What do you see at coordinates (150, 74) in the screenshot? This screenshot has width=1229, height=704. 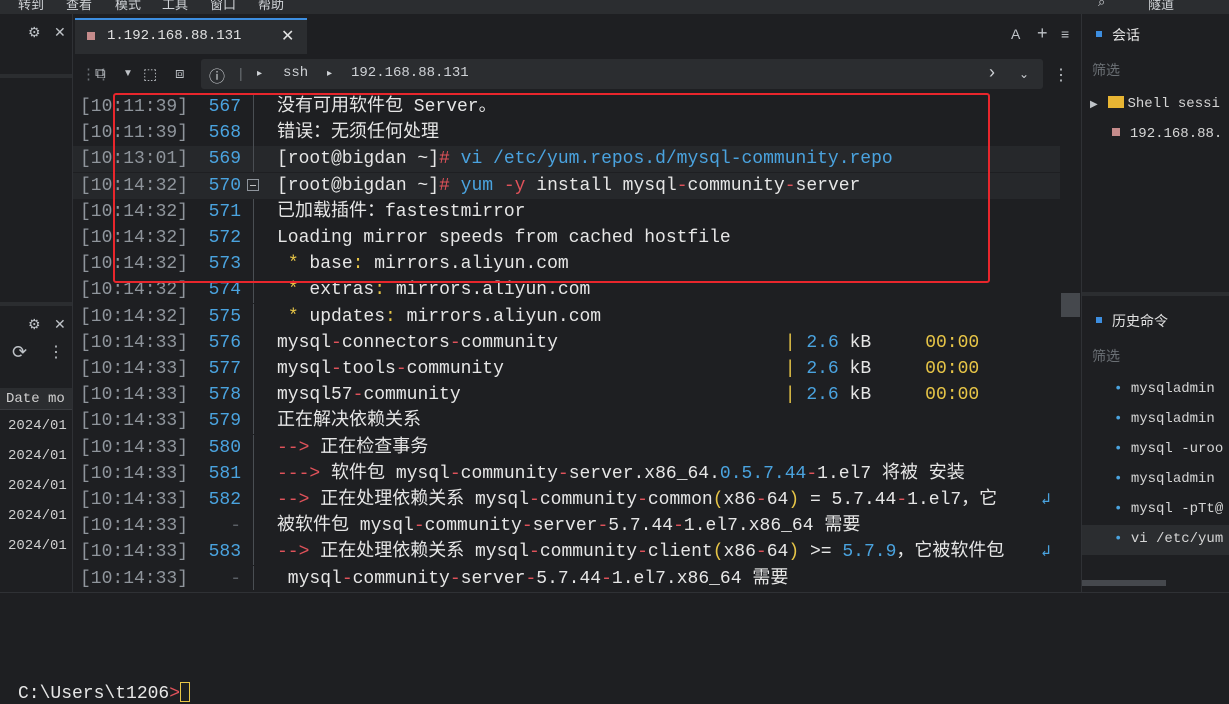 I see `split-icon: ⬚` at bounding box center [150, 74].